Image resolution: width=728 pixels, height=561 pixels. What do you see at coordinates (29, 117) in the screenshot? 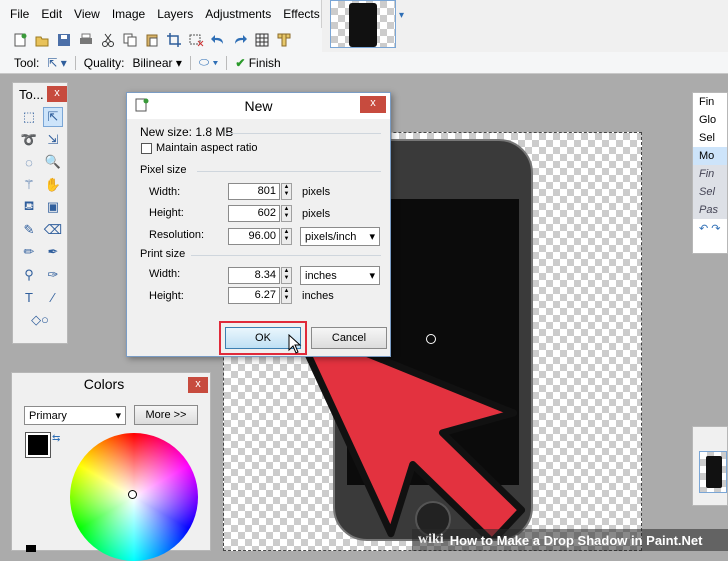
I see `rectangle-select-icon: ⬚` at bounding box center [29, 117].